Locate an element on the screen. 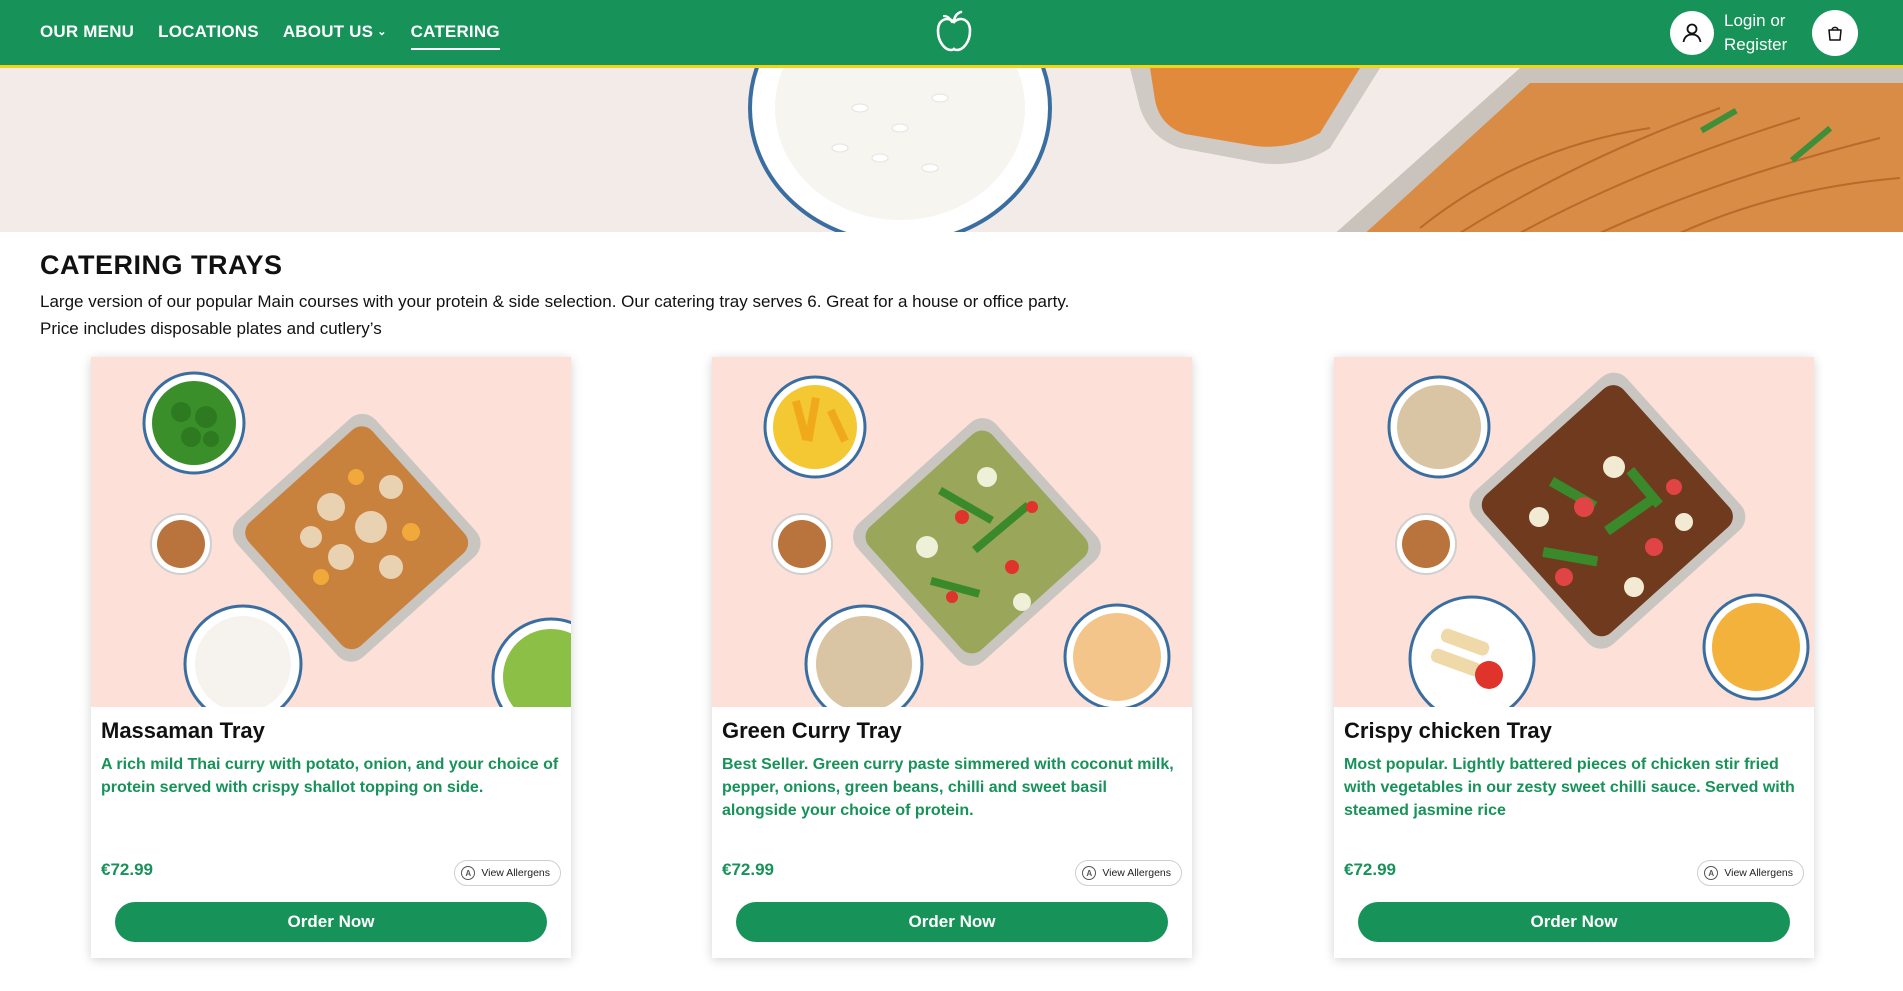  nav-catering-label: CATERING is located at coordinates (455, 31).